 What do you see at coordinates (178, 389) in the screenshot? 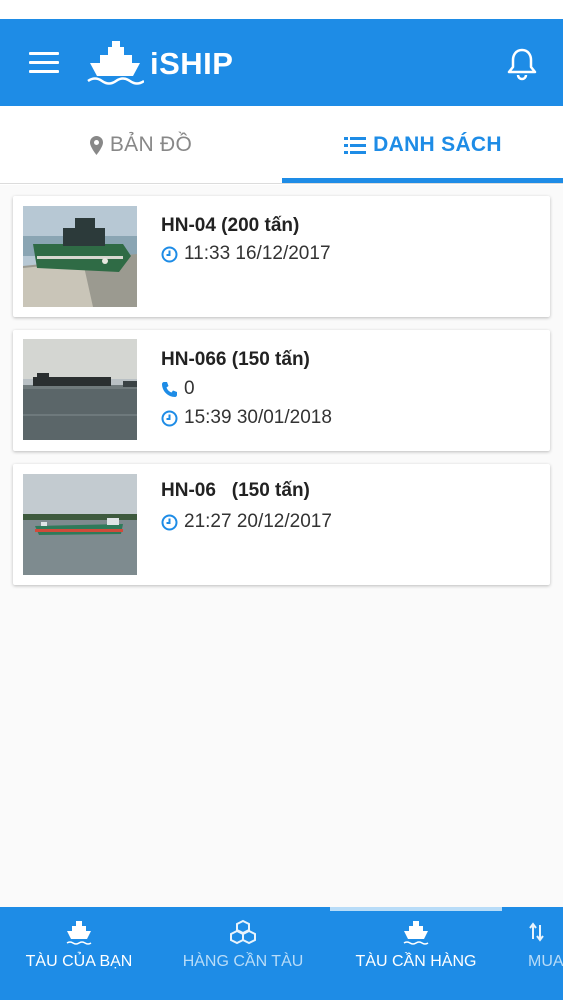
I see `ship-phone: 0` at bounding box center [178, 389].